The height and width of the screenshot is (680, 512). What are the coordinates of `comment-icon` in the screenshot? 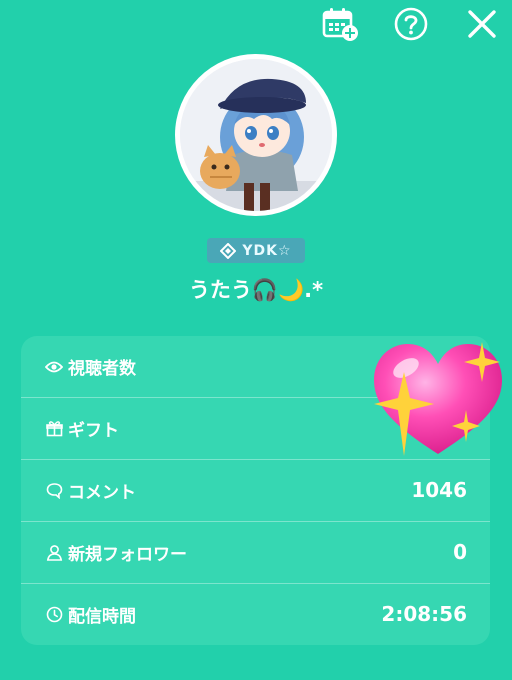 It's located at (54, 490).